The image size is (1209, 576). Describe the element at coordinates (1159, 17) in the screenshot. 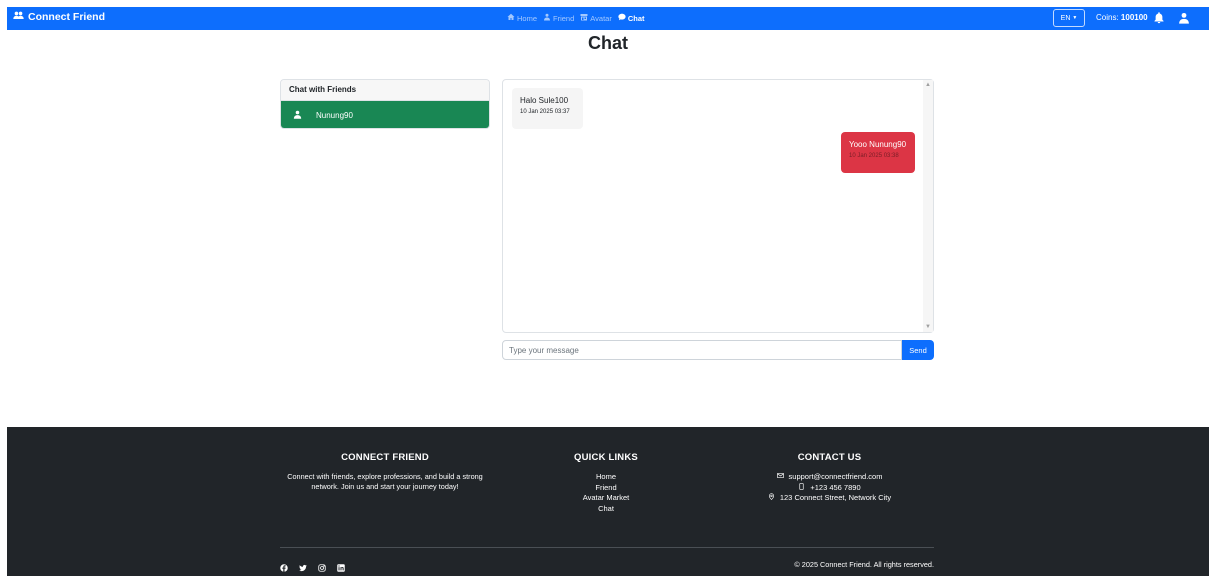

I see `bell-icon` at that location.